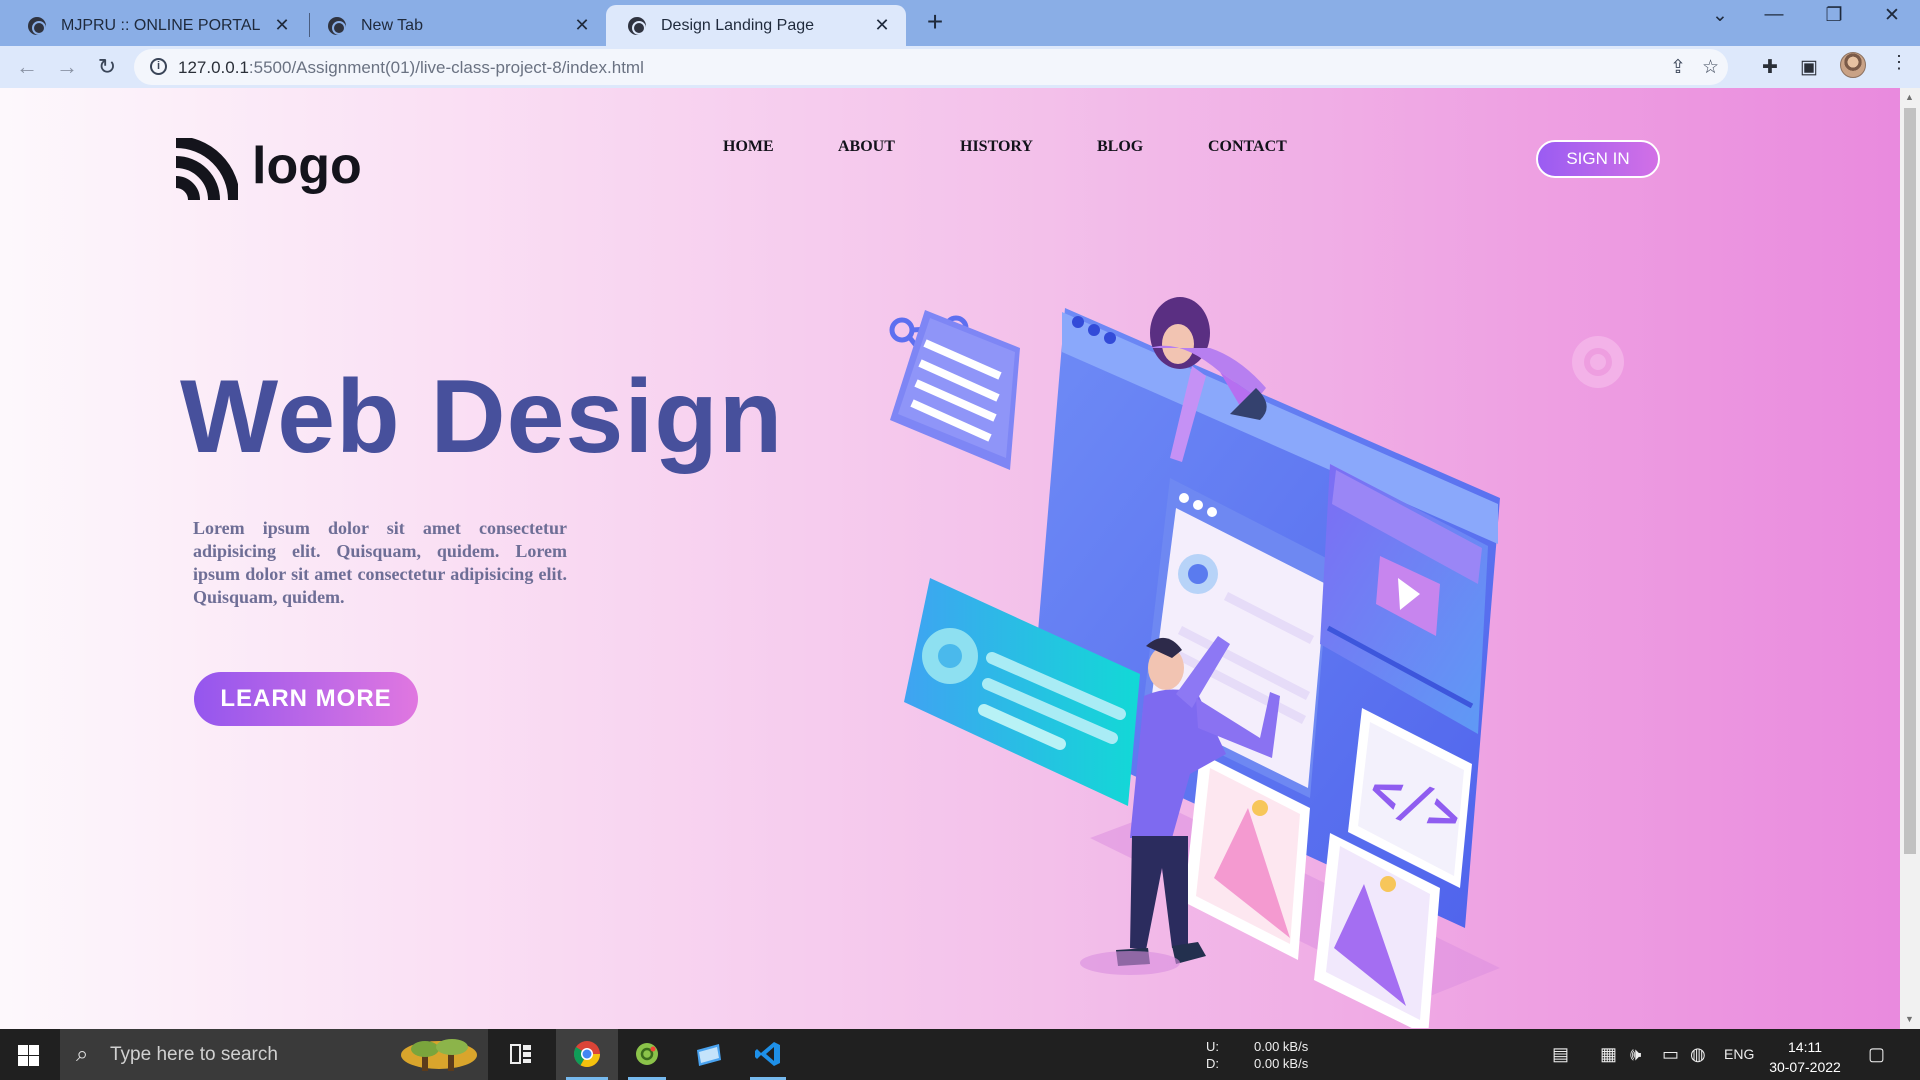 The width and height of the screenshot is (1920, 1080). I want to click on tab-new-tab: New Tab ✕, so click(456, 25).